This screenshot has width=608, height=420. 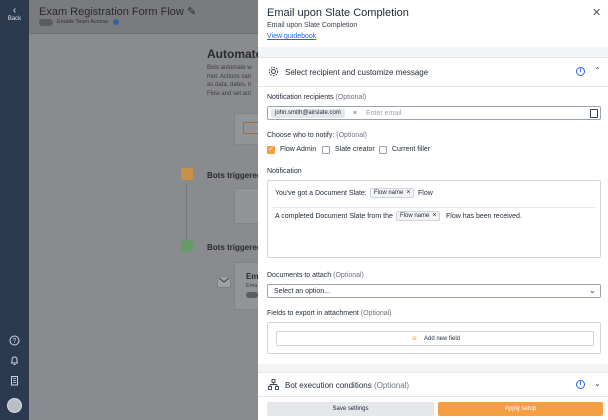 I want to click on back-button: ‹ Back, so click(x=14, y=14).